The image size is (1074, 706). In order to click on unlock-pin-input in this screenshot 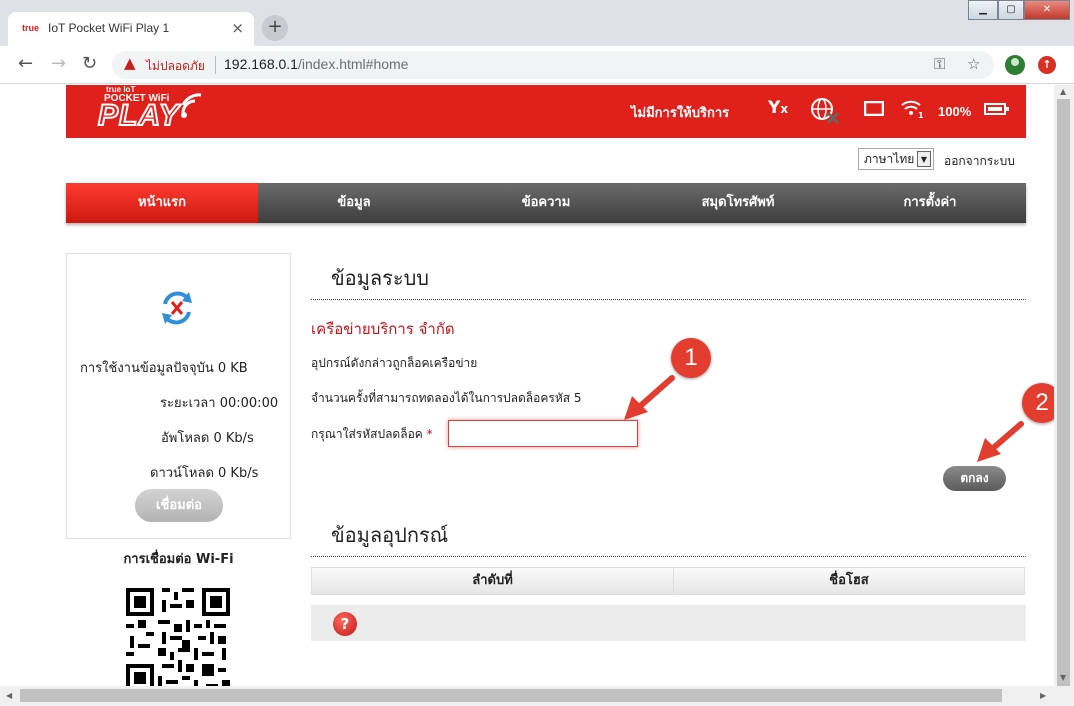, I will do `click(543, 433)`.